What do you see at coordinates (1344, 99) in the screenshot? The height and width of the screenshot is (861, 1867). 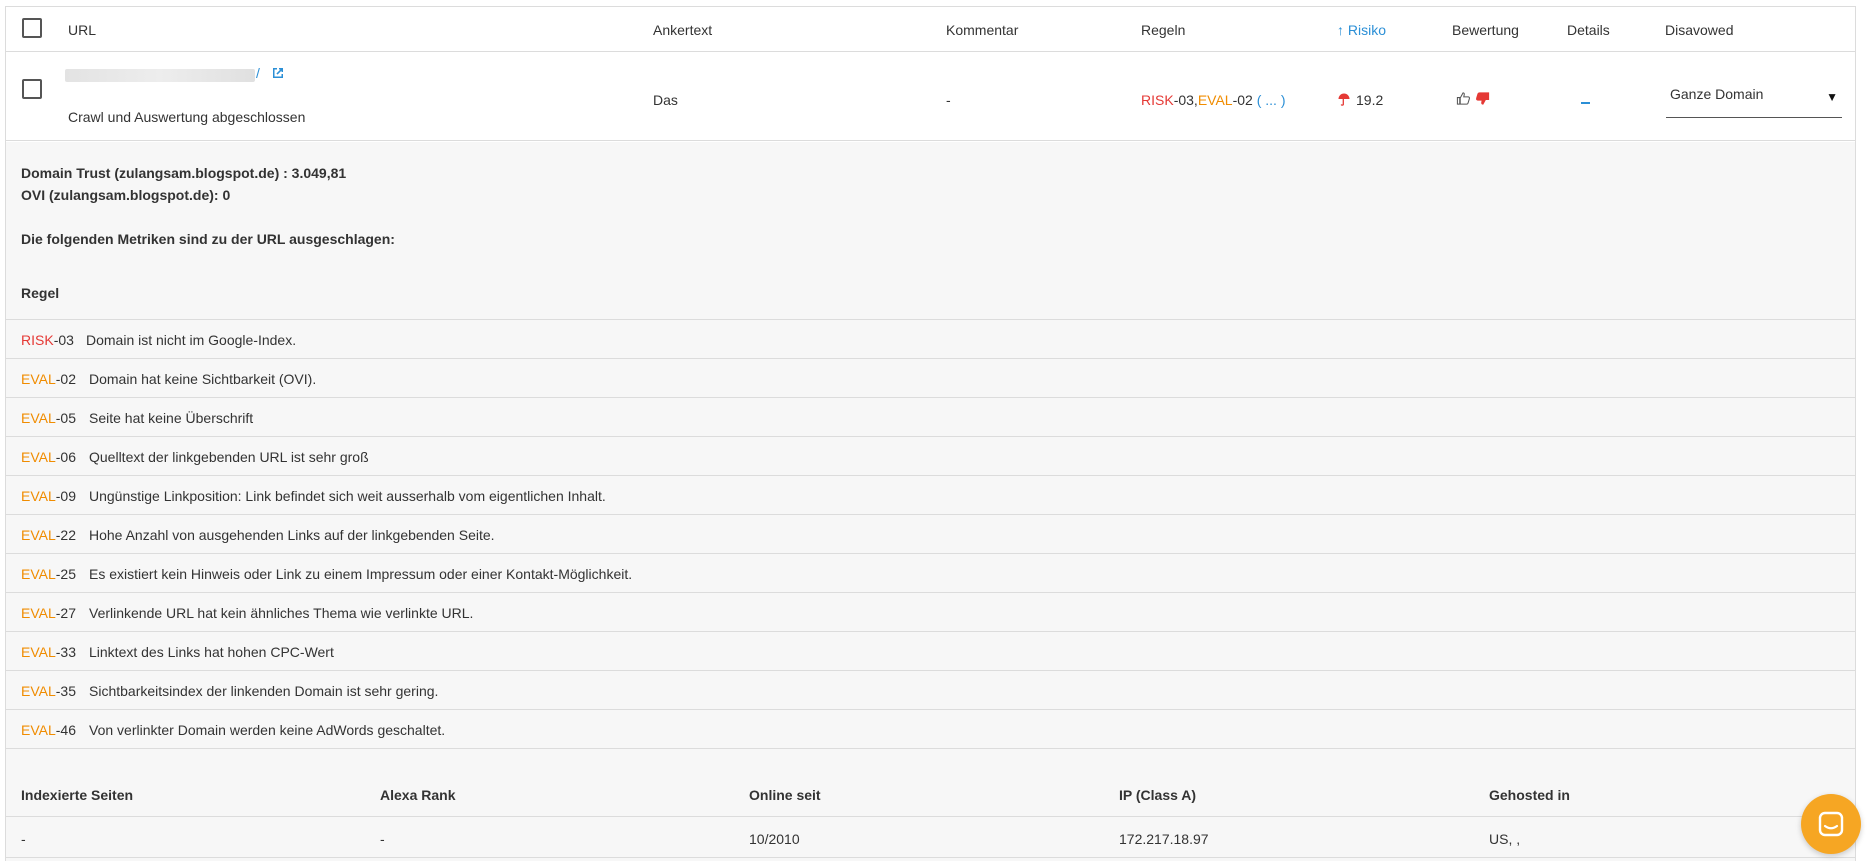 I see `umbrella-icon` at bounding box center [1344, 99].